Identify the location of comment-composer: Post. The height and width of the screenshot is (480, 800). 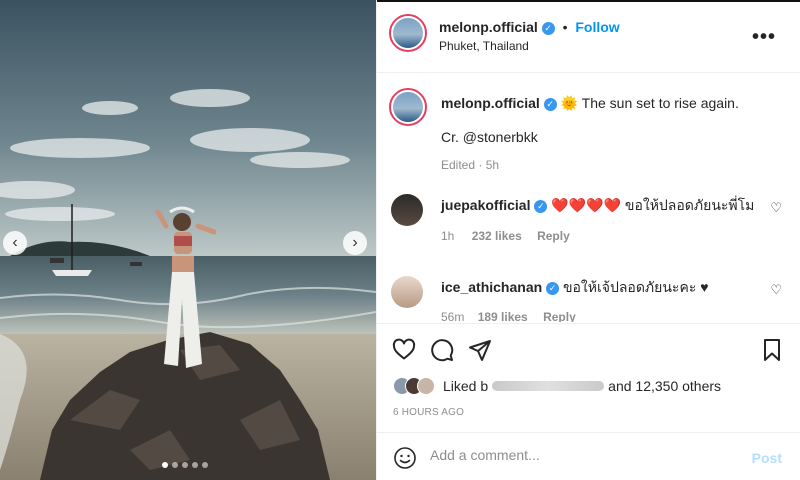
(588, 456).